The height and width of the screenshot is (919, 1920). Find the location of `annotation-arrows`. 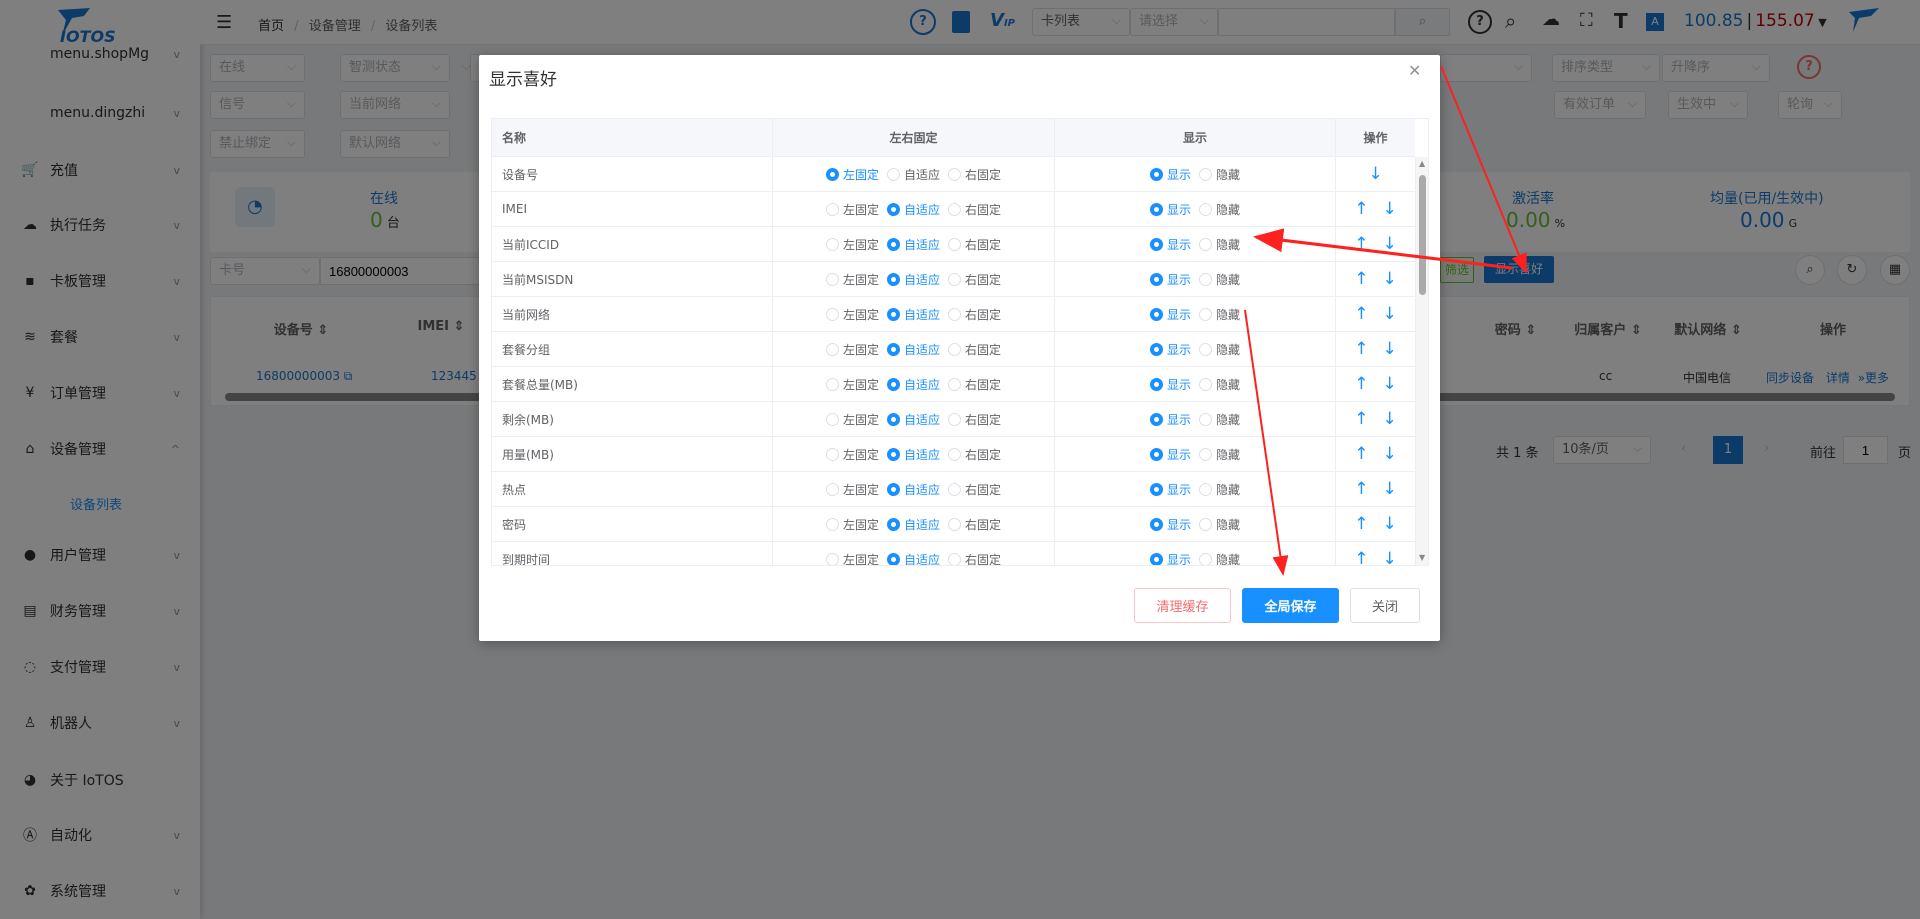

annotation-arrows is located at coordinates (1385, 320).